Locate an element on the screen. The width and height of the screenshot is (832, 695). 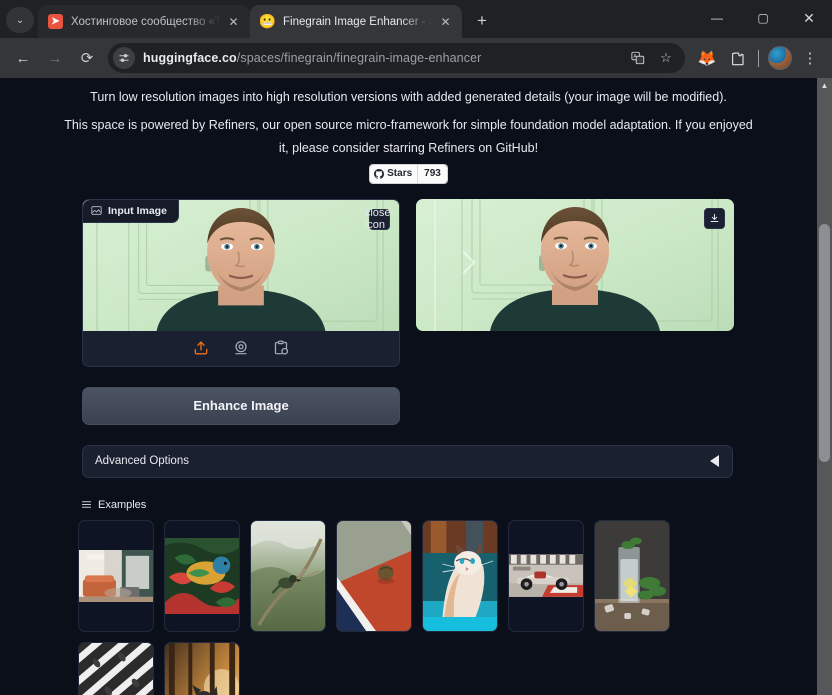
example-cat is located at coordinates (460, 575).